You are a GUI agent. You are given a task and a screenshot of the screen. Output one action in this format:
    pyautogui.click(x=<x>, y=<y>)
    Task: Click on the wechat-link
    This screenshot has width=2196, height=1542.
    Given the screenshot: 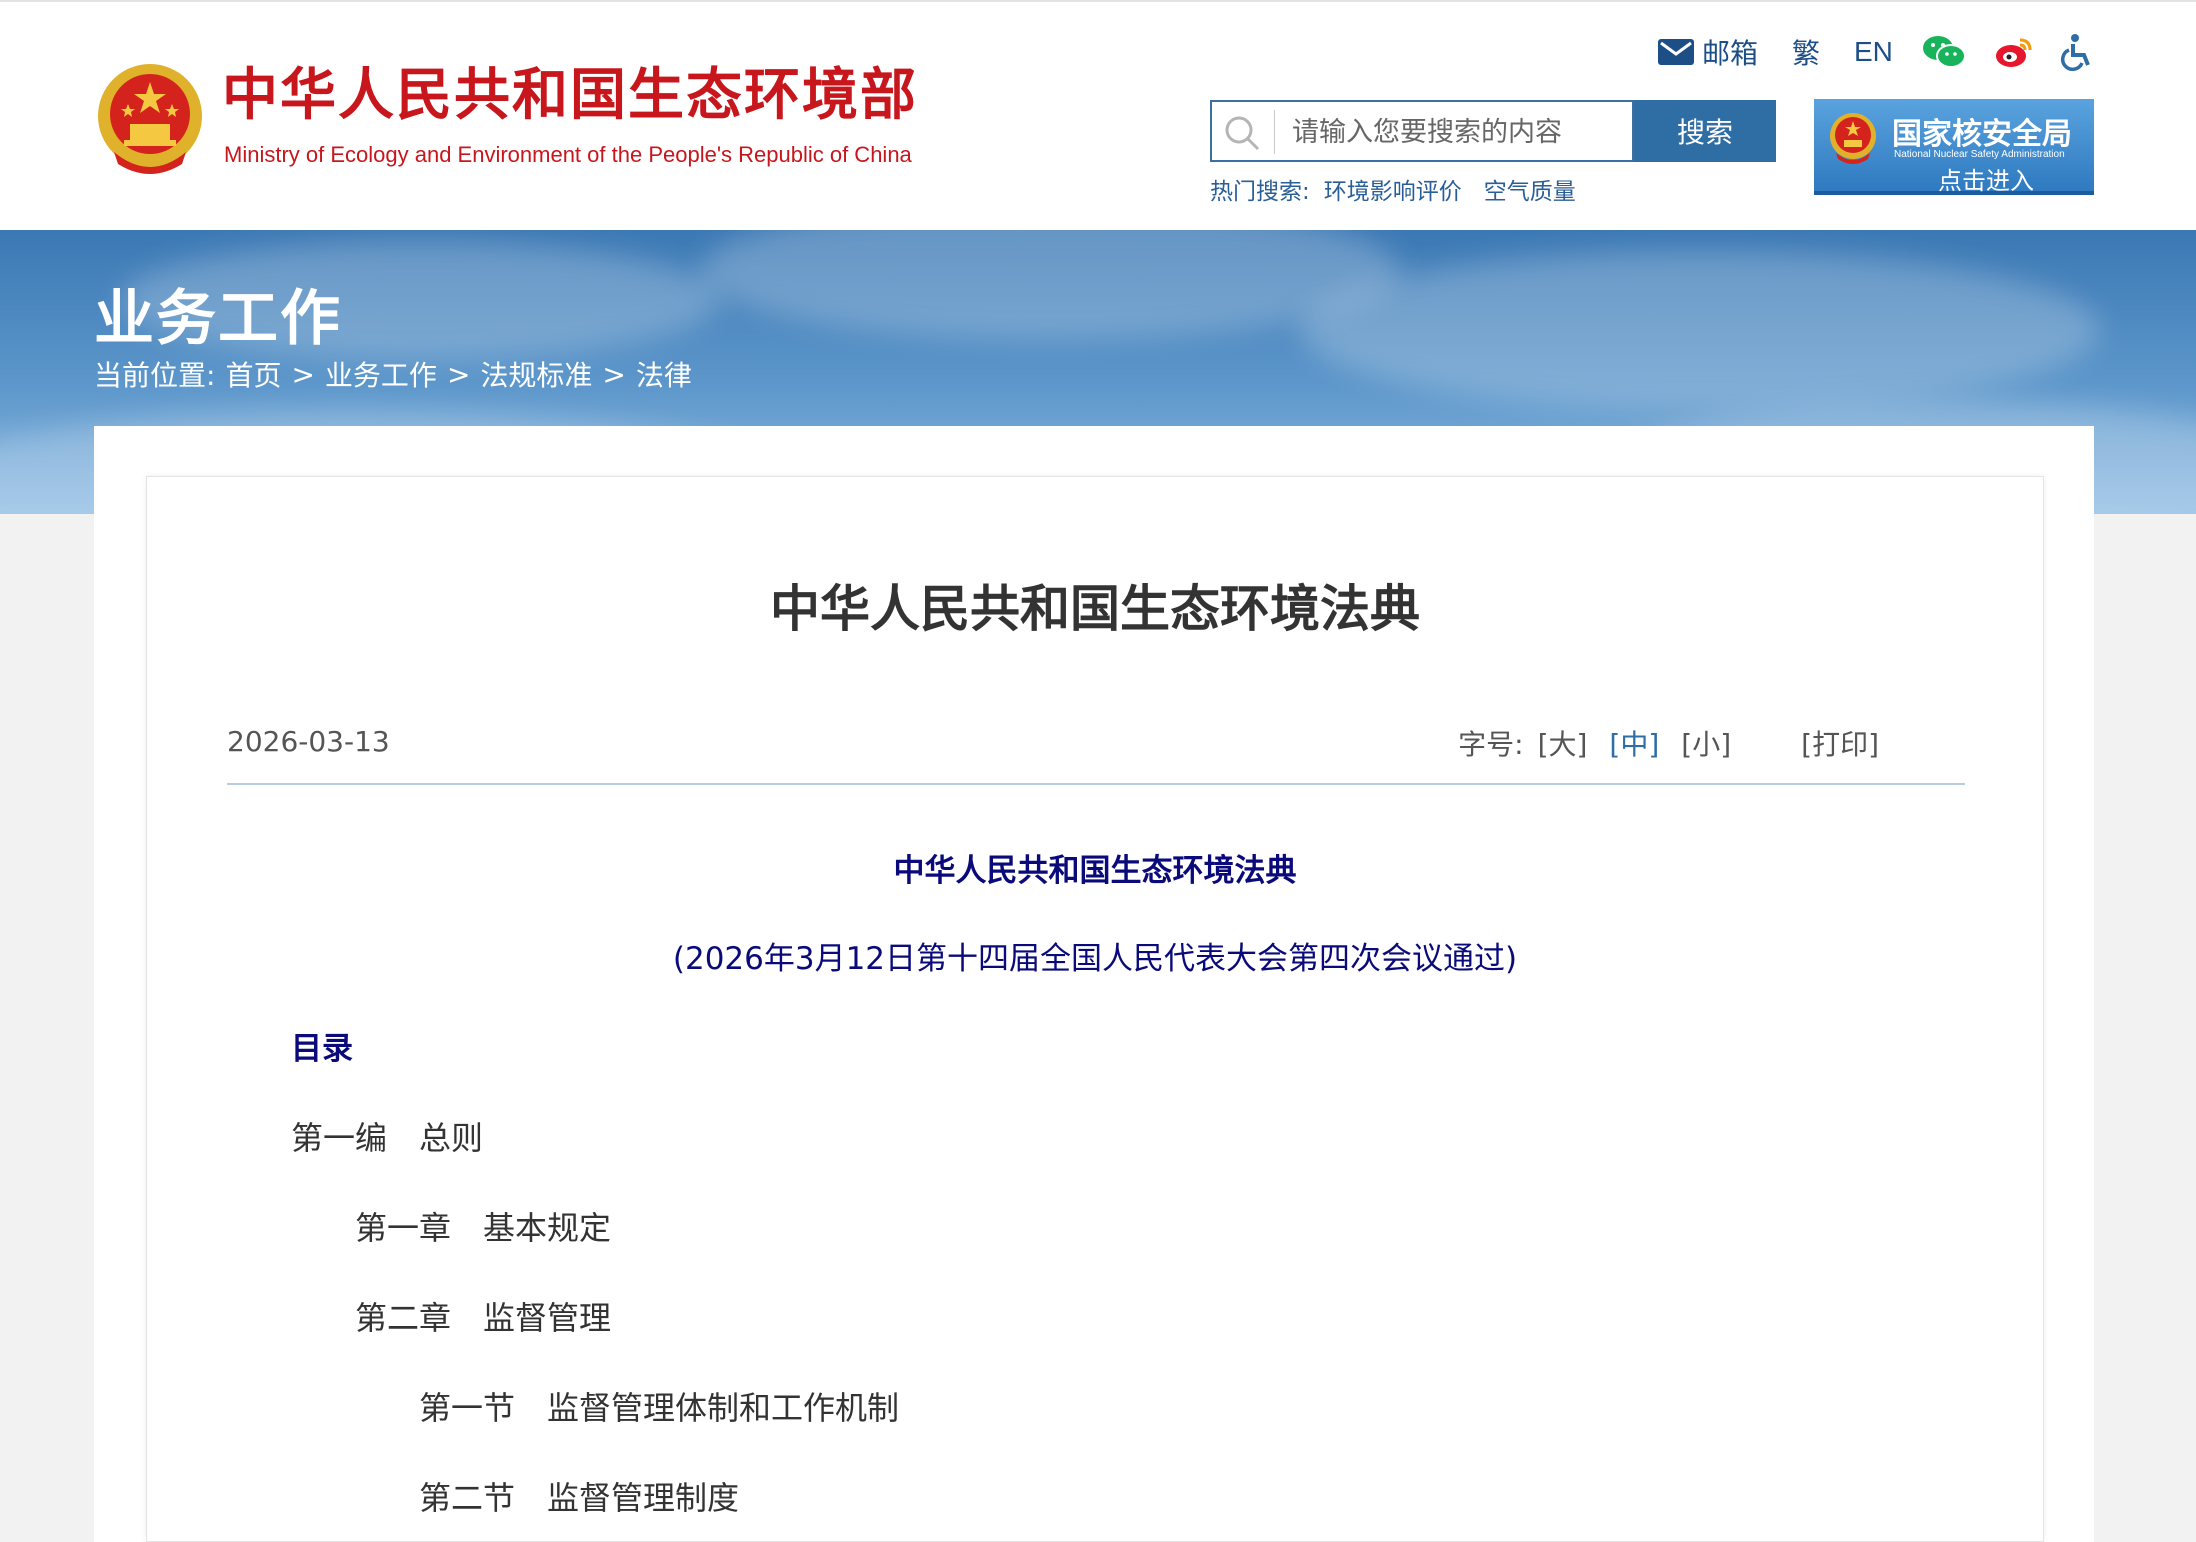 What is the action you would take?
    pyautogui.click(x=1944, y=52)
    